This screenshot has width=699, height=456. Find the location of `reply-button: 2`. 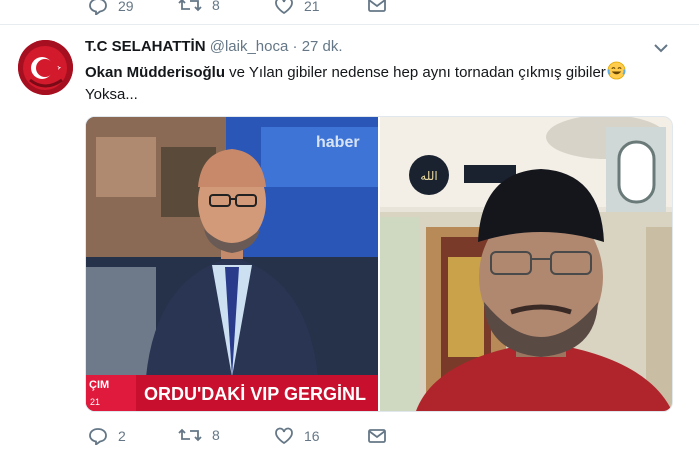

reply-button: 2 is located at coordinates (107, 436).